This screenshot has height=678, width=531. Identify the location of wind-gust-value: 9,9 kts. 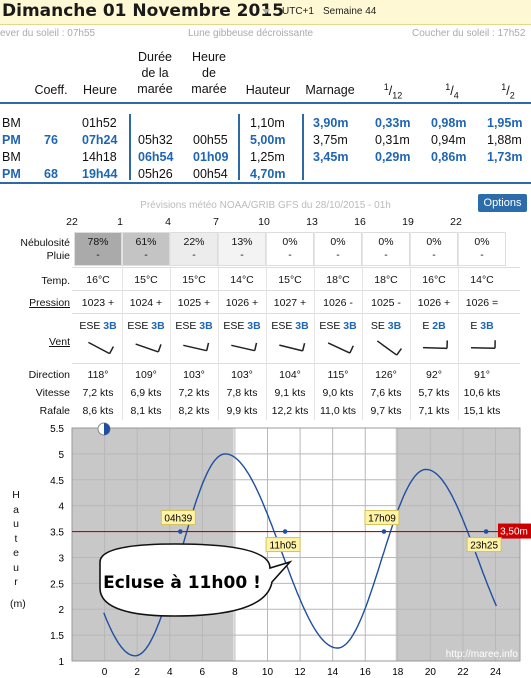
(242, 411).